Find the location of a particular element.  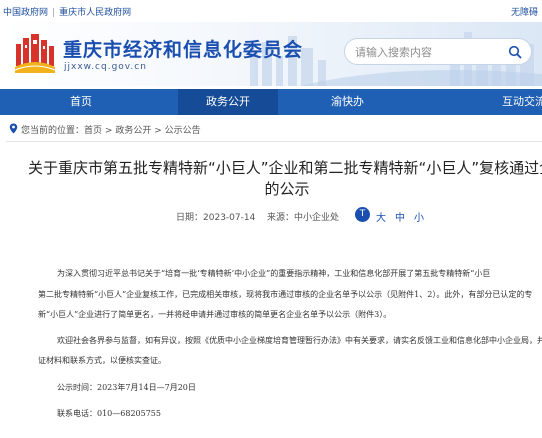

breadcrumb-text: 您当前的位置：首页 > 政务公开 > 公示公告 is located at coordinates (111, 129).